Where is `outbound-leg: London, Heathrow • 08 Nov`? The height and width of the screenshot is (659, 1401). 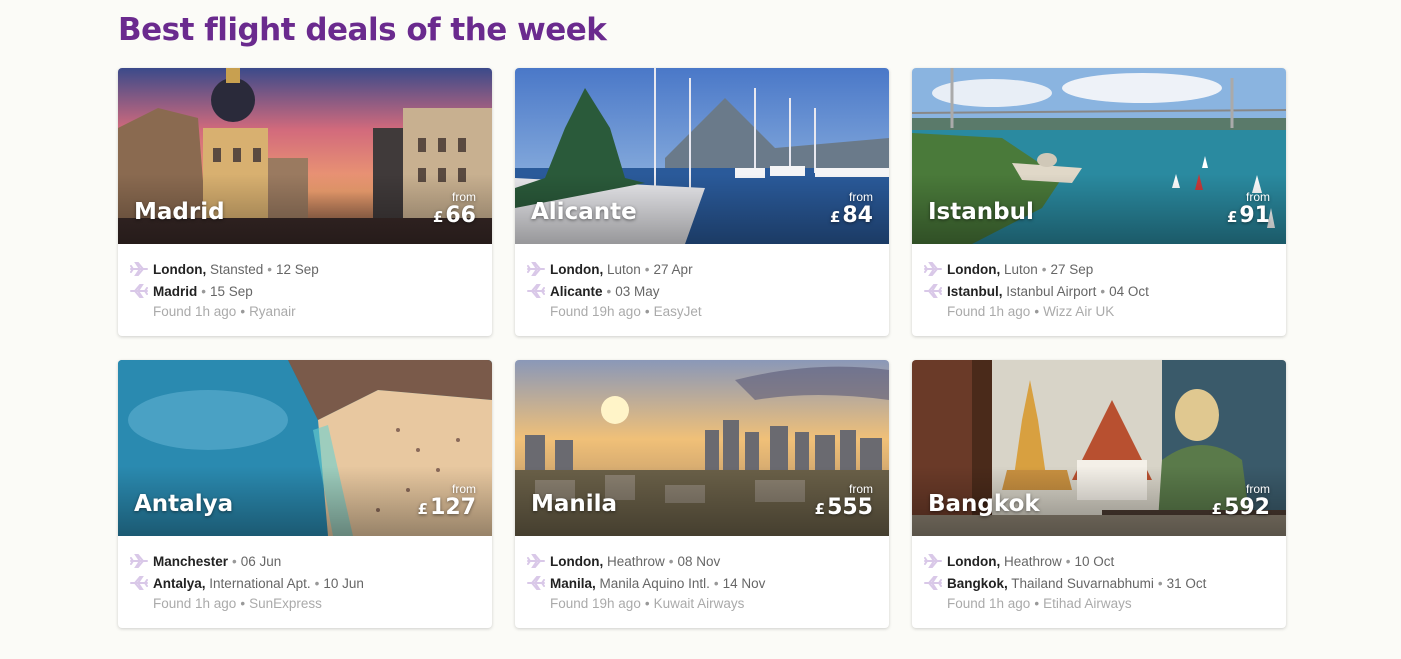
outbound-leg: London, Heathrow • 08 Nov is located at coordinates (702, 561).